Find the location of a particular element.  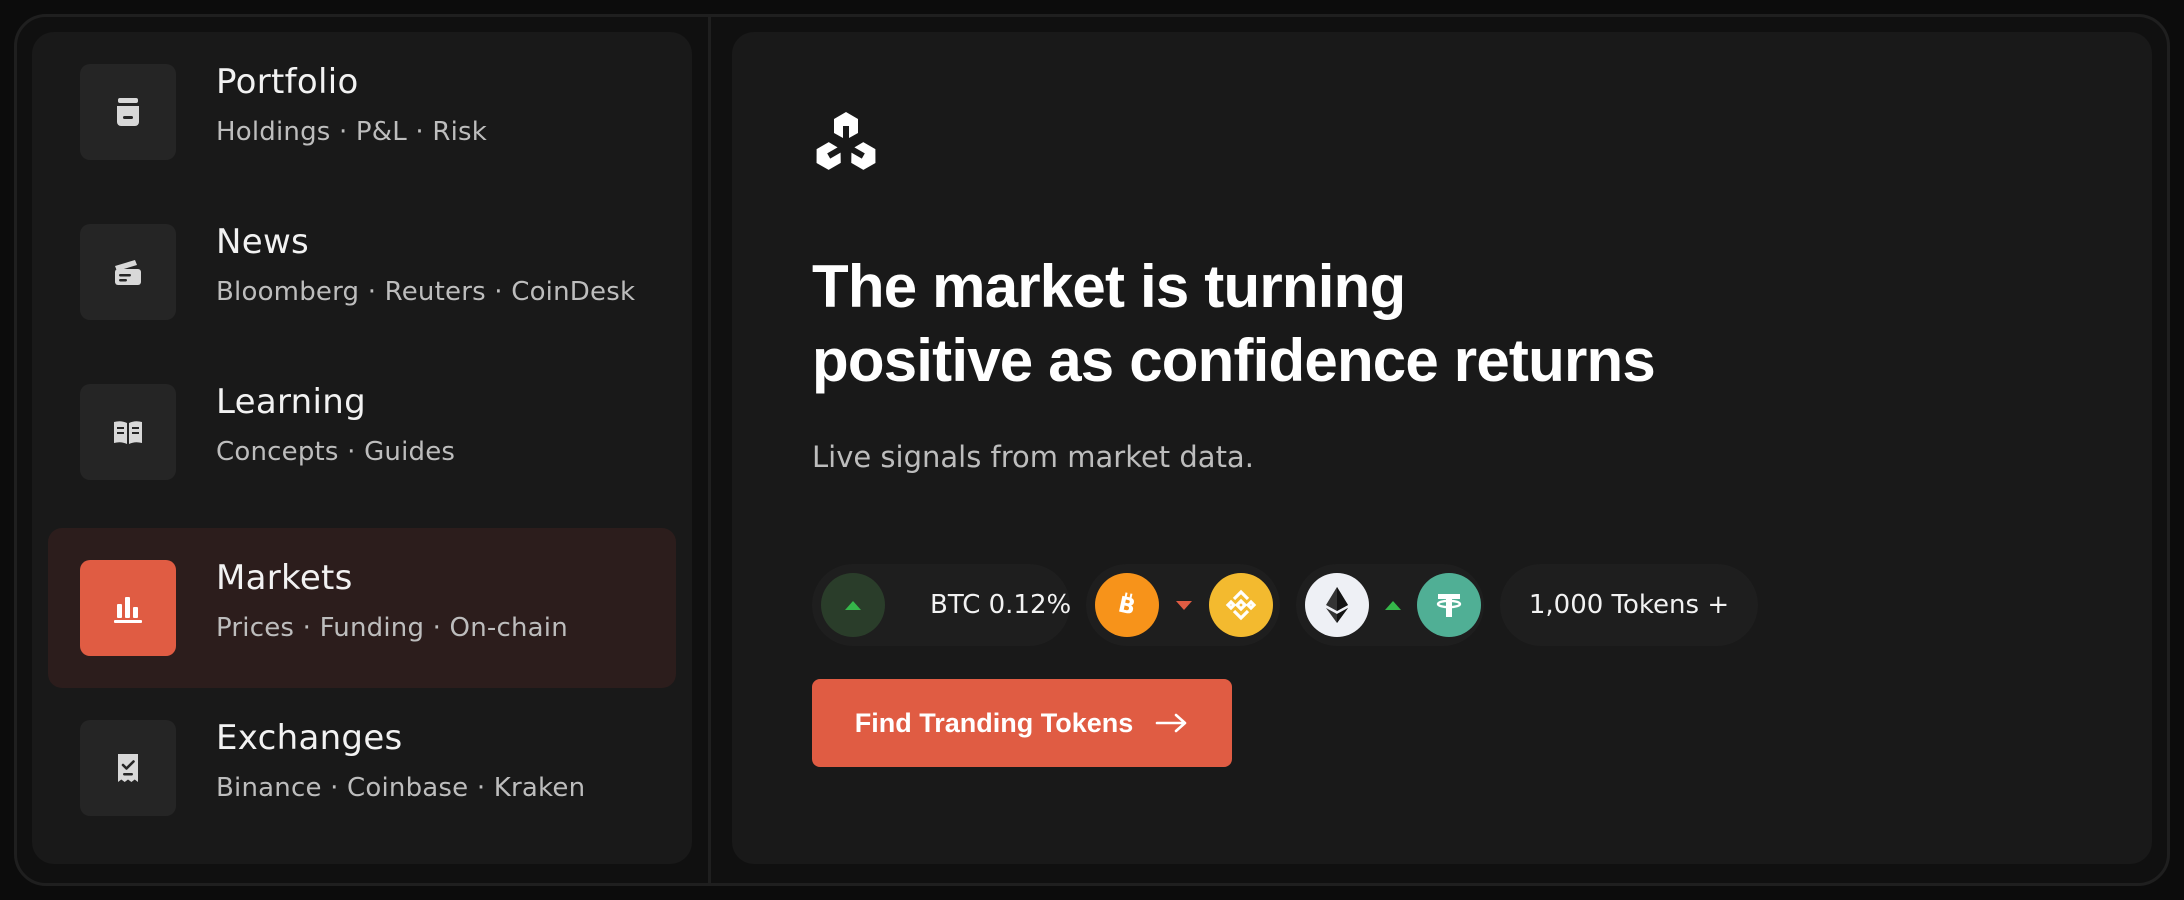

sidebar-item-title: Markets is located at coordinates (284, 578).